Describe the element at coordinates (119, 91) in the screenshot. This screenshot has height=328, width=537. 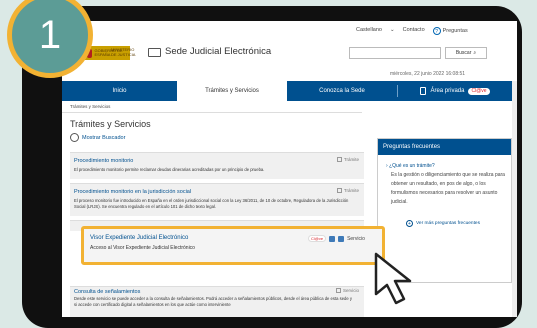
I see `nav-item-inicio: Inicio` at that location.